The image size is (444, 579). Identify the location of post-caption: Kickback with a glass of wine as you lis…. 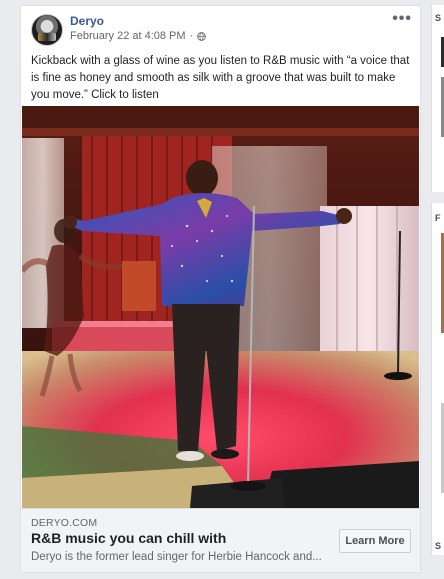
(220, 78).